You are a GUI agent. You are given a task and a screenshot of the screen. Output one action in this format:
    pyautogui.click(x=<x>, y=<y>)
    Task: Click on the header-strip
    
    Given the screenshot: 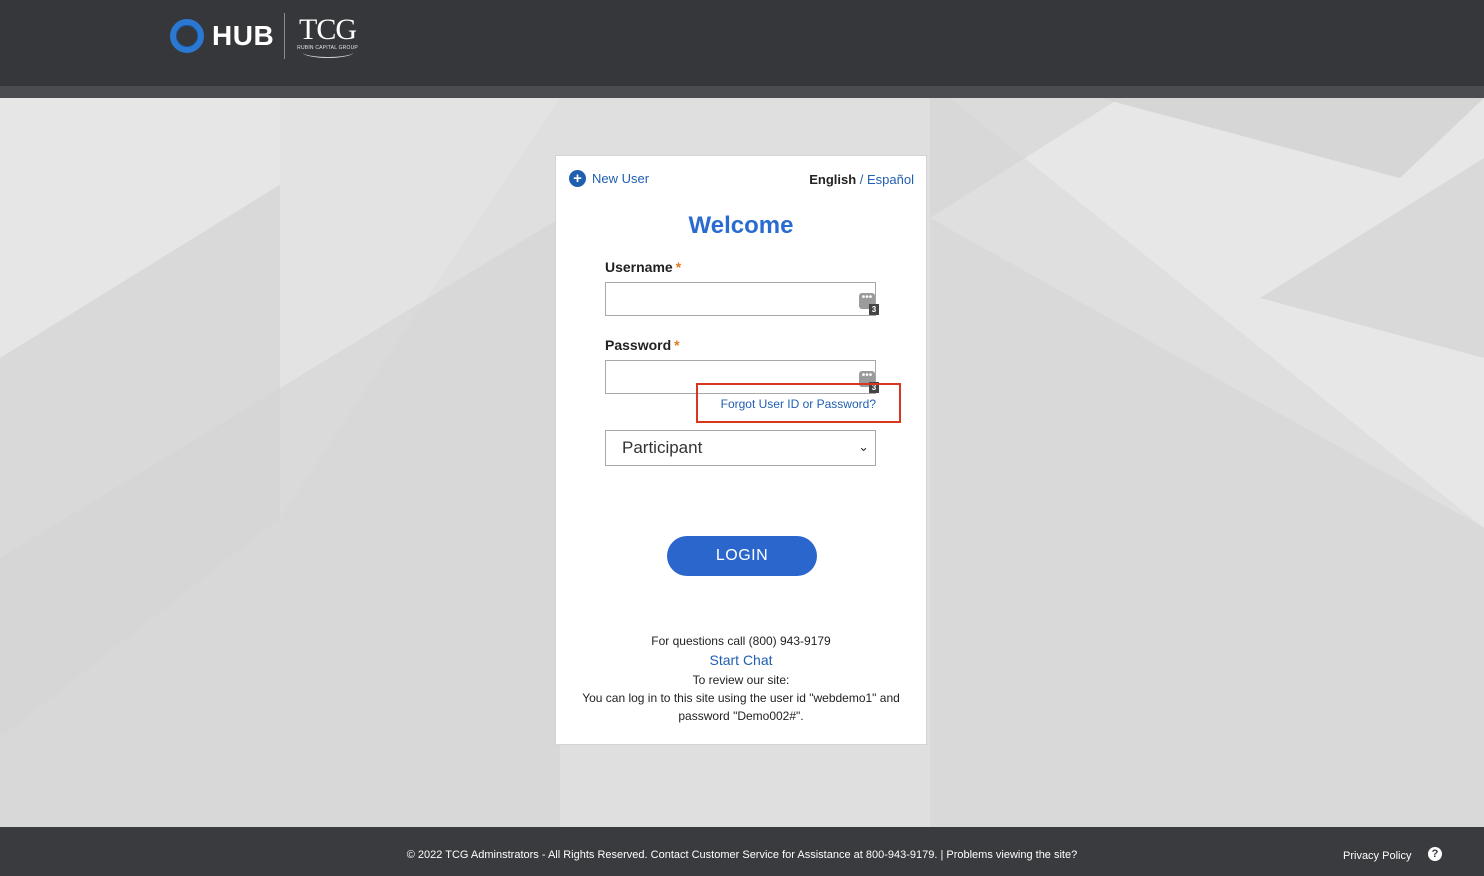 What is the action you would take?
    pyautogui.click(x=742, y=92)
    